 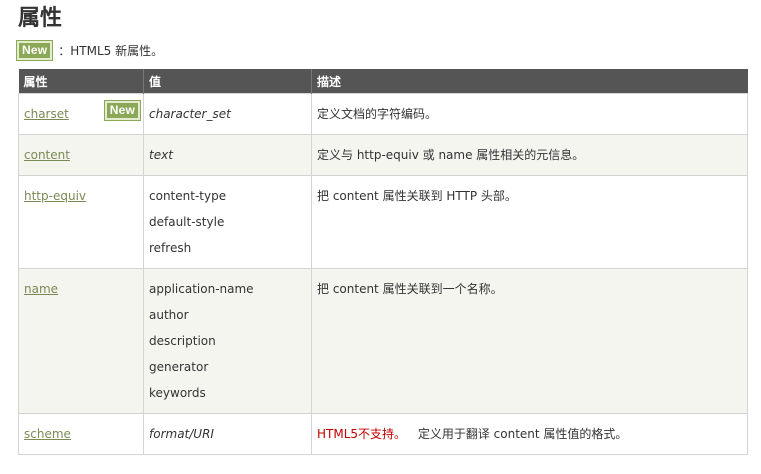 What do you see at coordinates (81, 114) in the screenshot?
I see `attribute-cell: charset New` at bounding box center [81, 114].